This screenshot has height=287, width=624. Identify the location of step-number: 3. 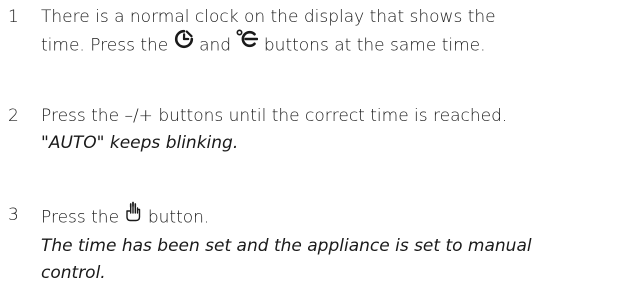
(15, 215).